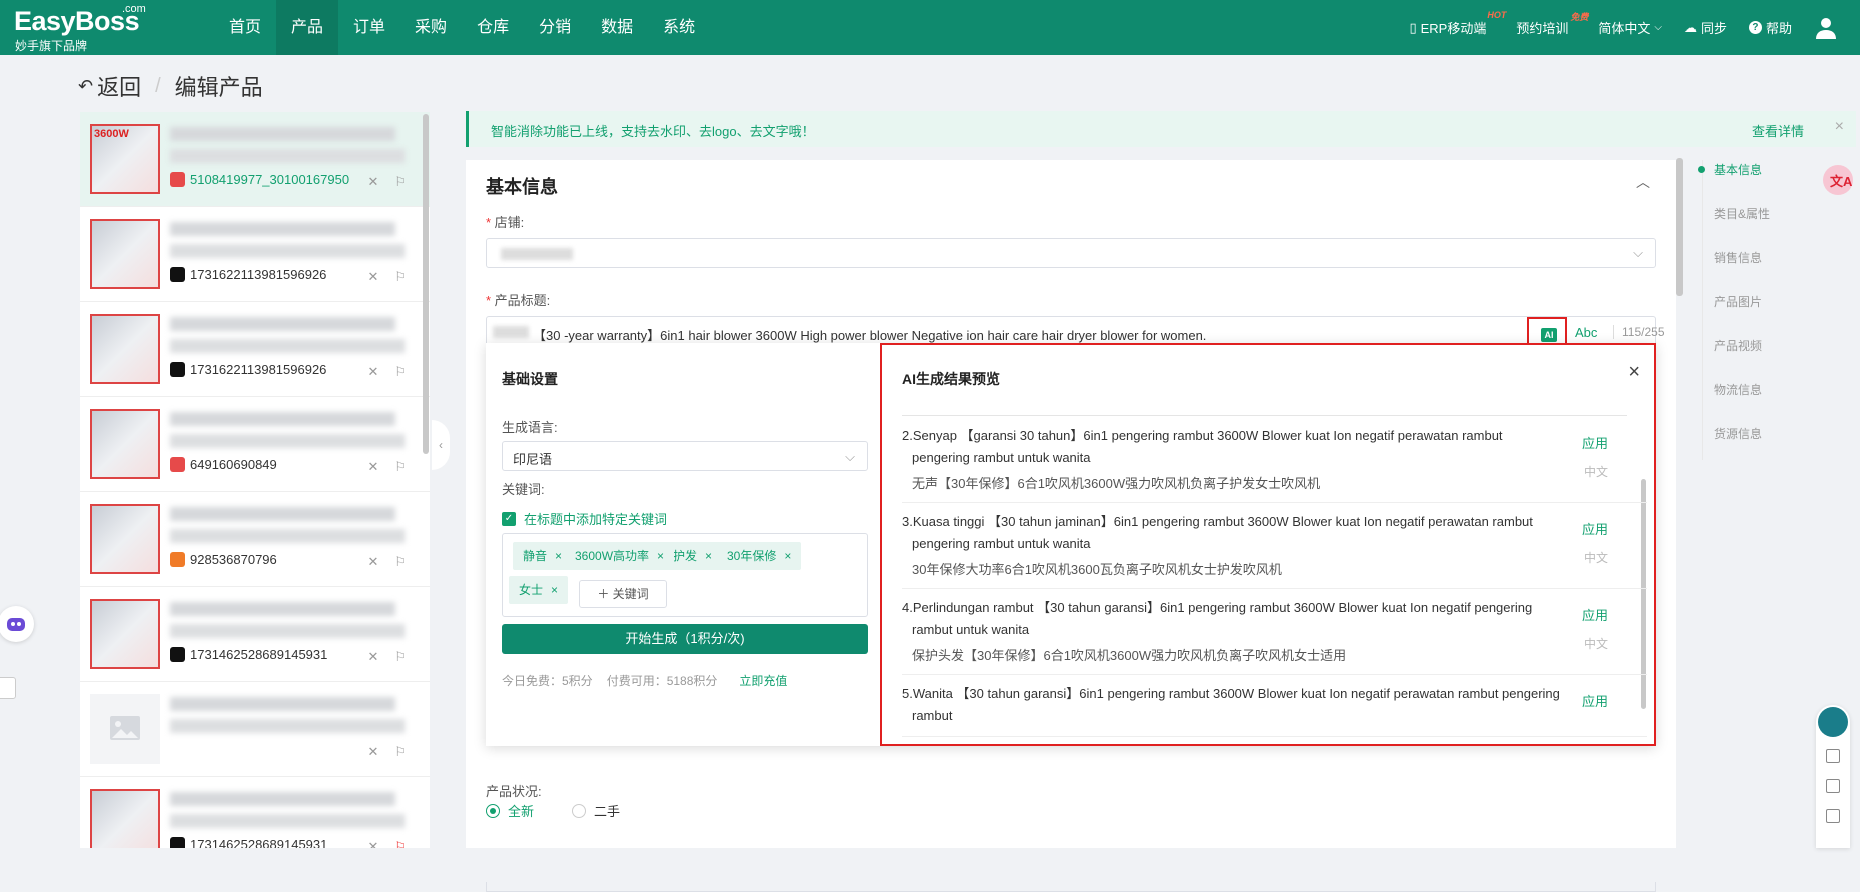 This screenshot has width=1860, height=892. I want to click on nav-item: 系统, so click(679, 27).